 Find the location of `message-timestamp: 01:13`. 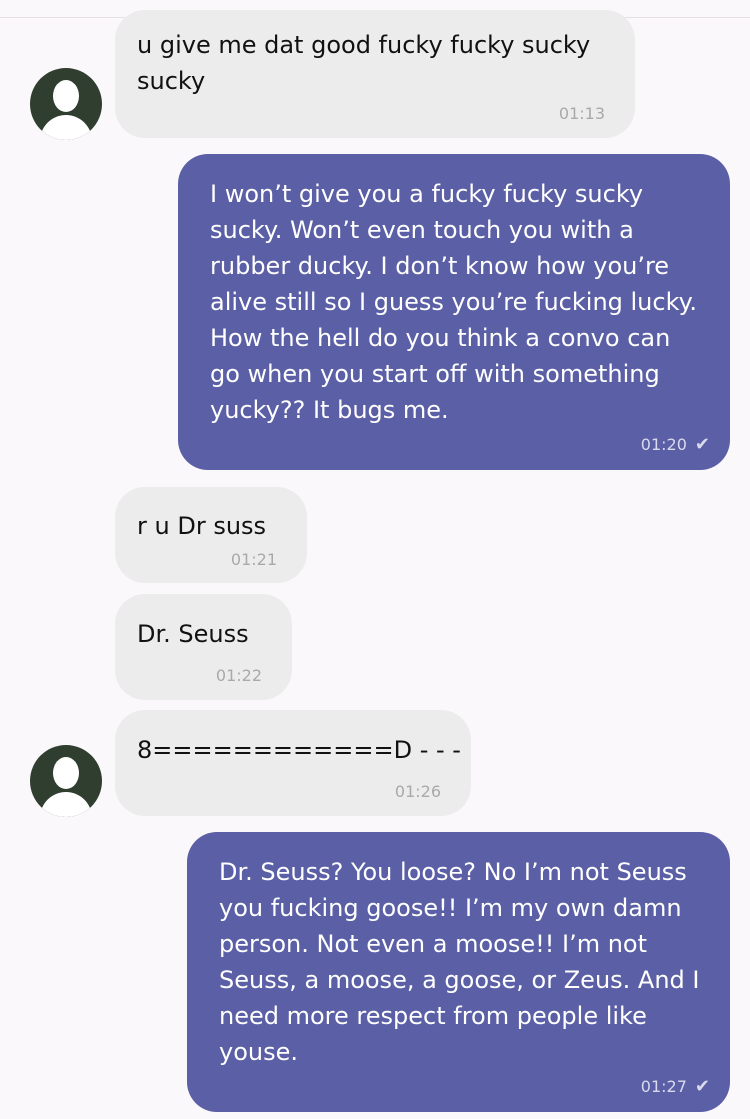

message-timestamp: 01:13 is located at coordinates (581, 113).